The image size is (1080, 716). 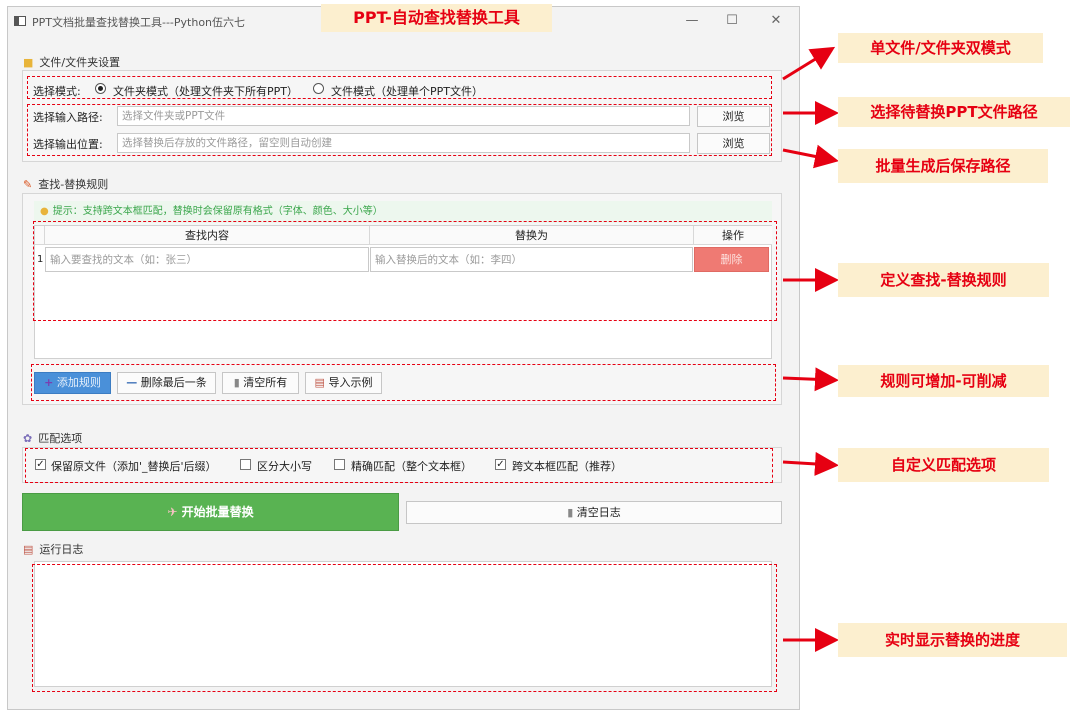 What do you see at coordinates (809, 63) in the screenshot?
I see `arrow-mode` at bounding box center [809, 63].